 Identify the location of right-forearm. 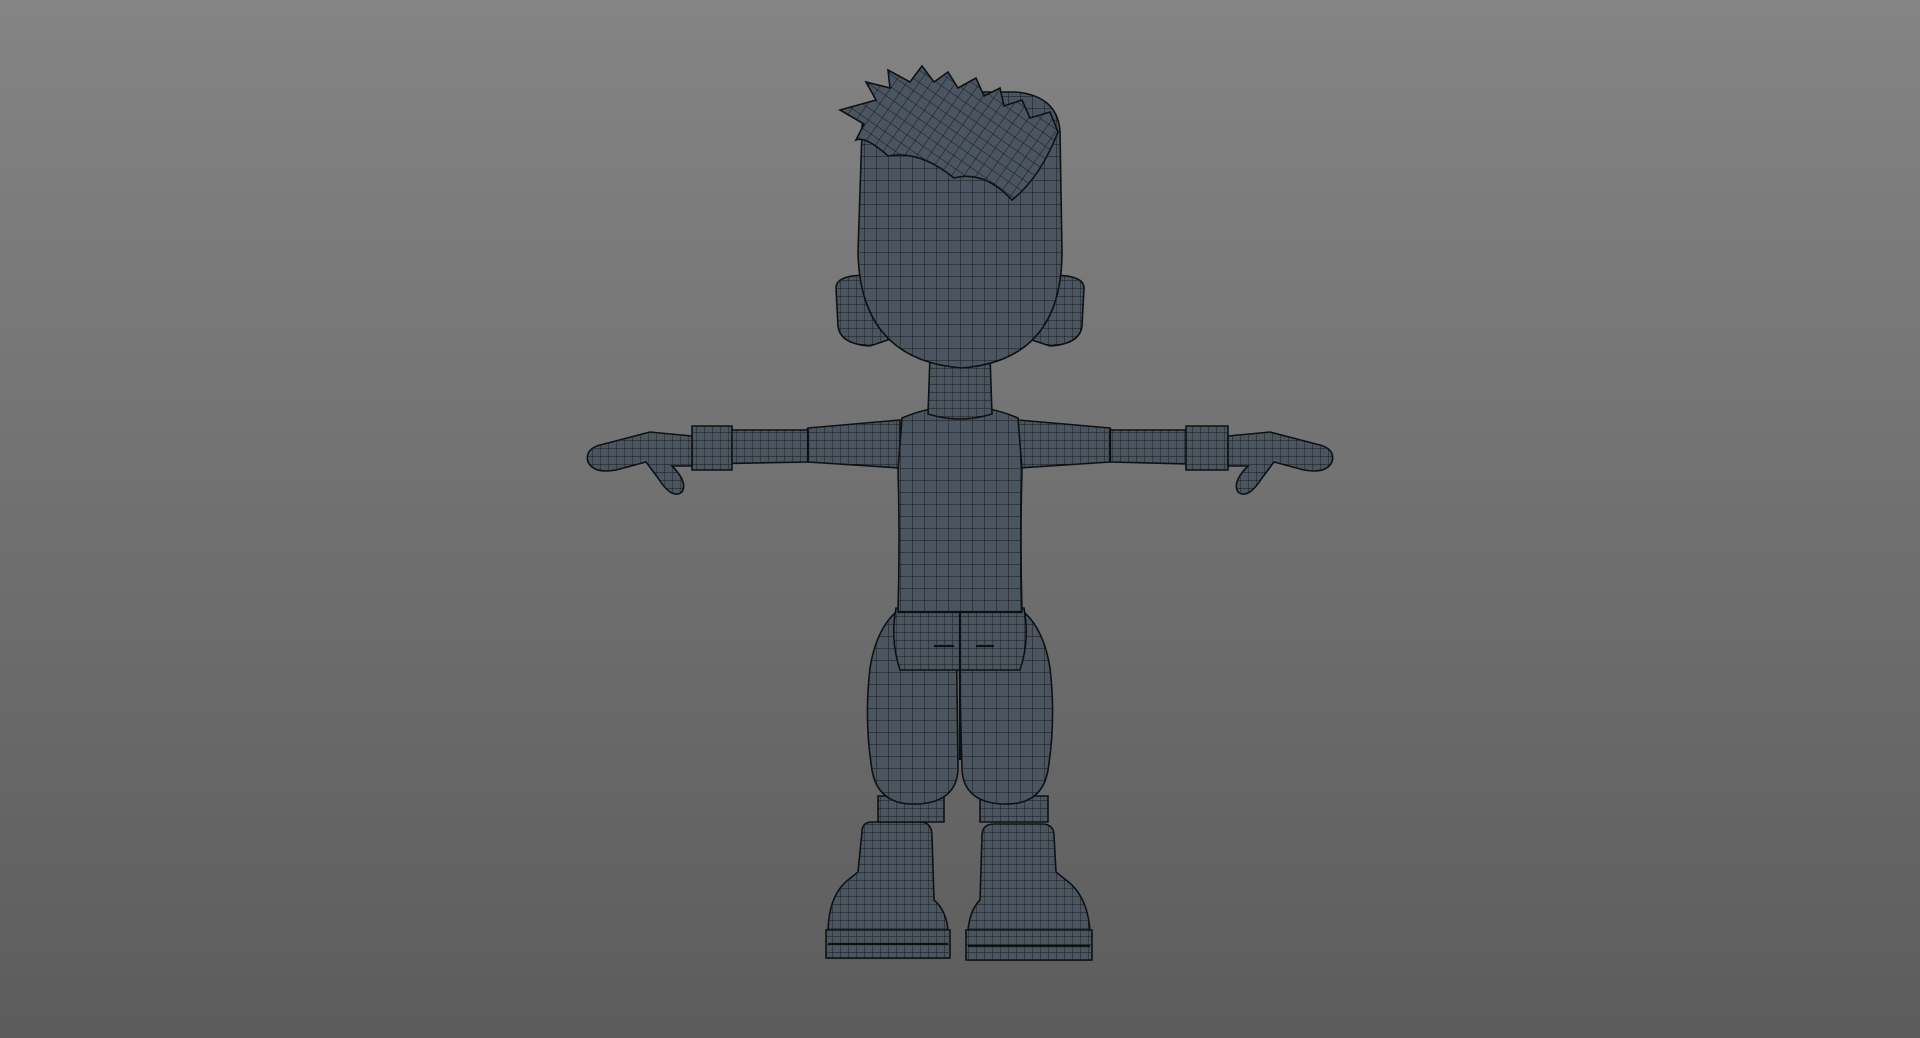
(1150, 447).